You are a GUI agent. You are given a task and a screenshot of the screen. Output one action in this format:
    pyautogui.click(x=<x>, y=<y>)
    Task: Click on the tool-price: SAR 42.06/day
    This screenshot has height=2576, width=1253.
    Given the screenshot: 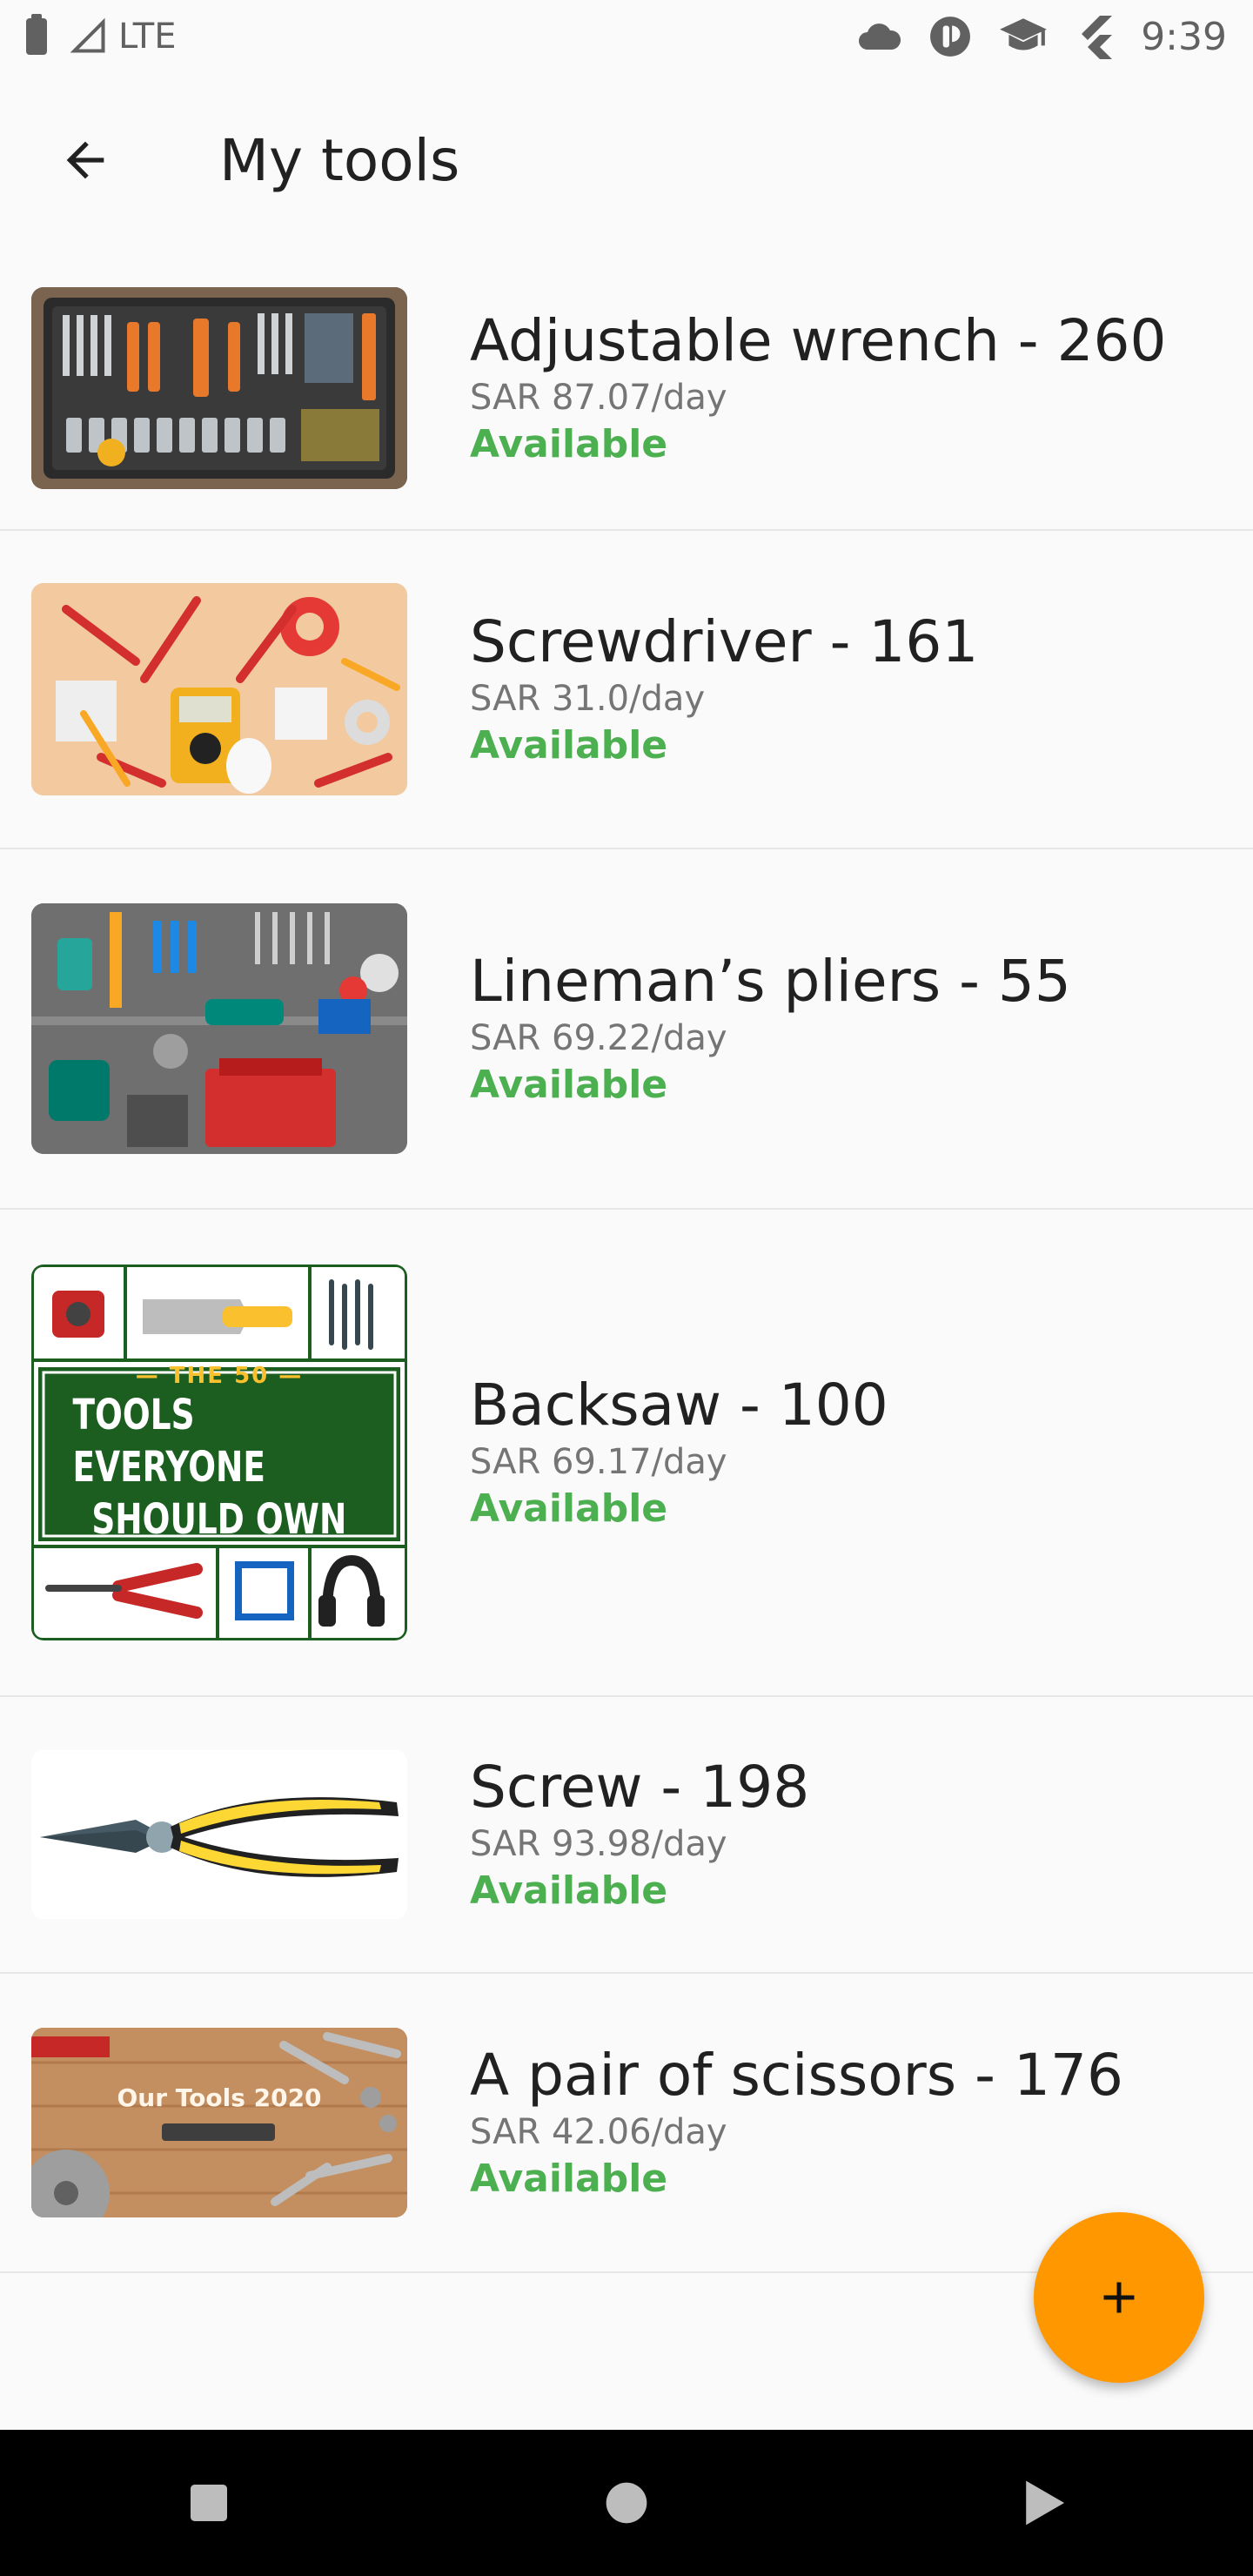 What is the action you would take?
    pyautogui.click(x=598, y=2132)
    